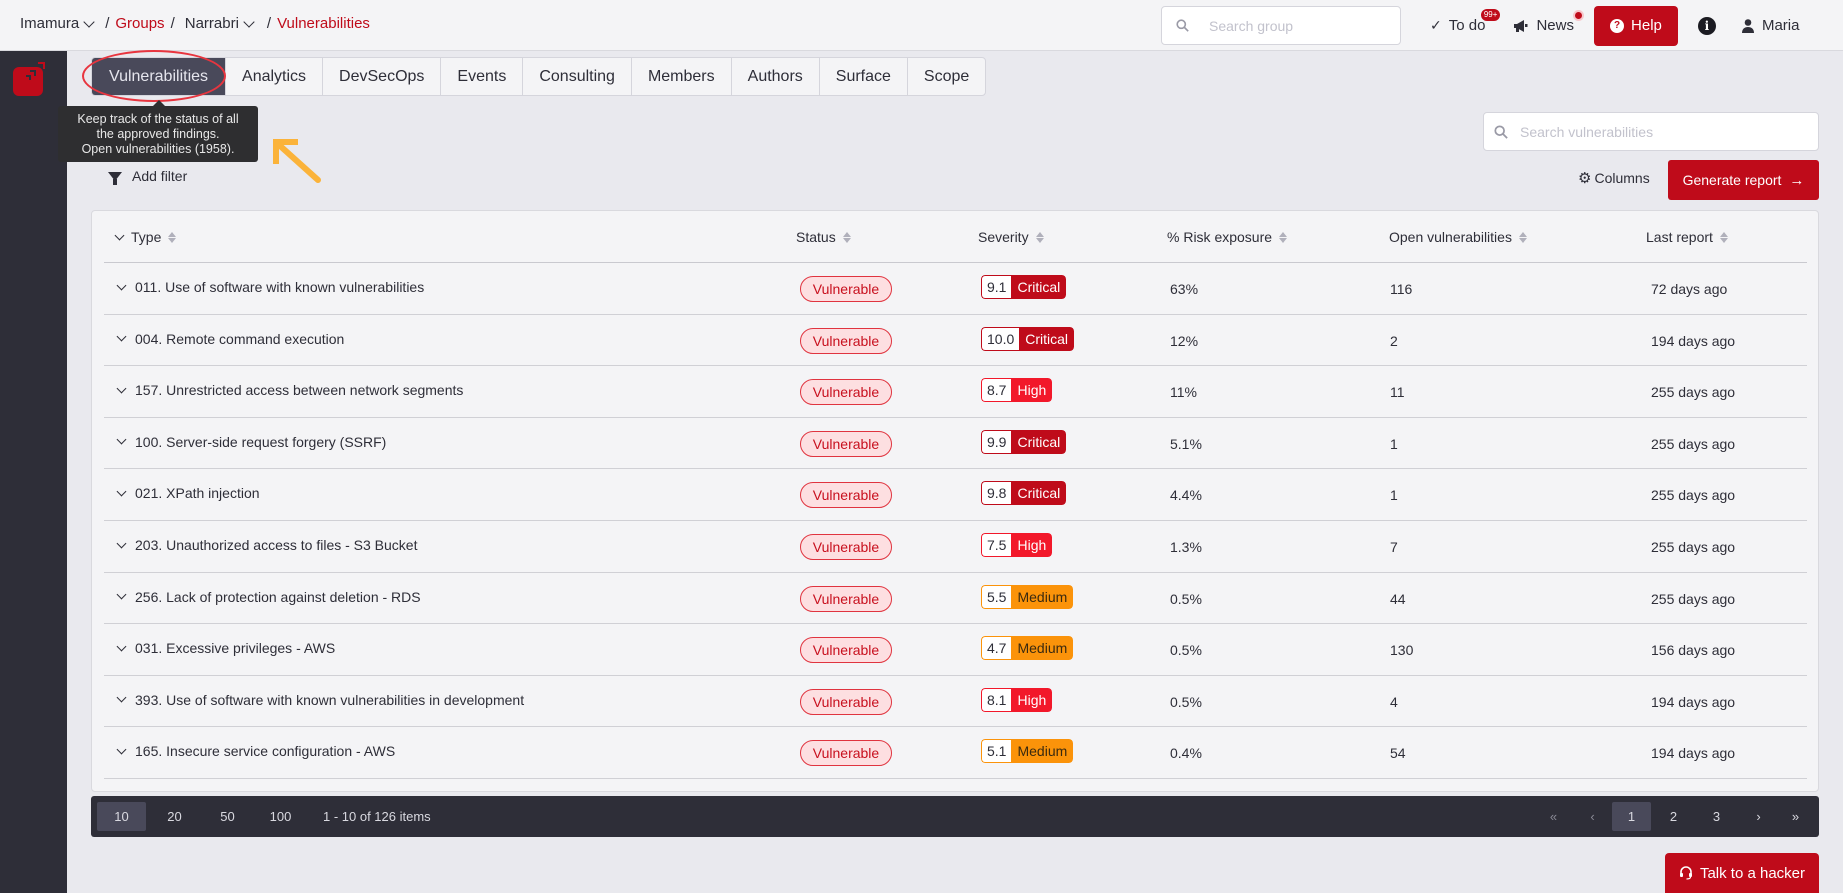 The height and width of the screenshot is (893, 1843). Describe the element at coordinates (159, 76) in the screenshot. I see `tab-vulnerabilities: Vulnerabilities` at that location.